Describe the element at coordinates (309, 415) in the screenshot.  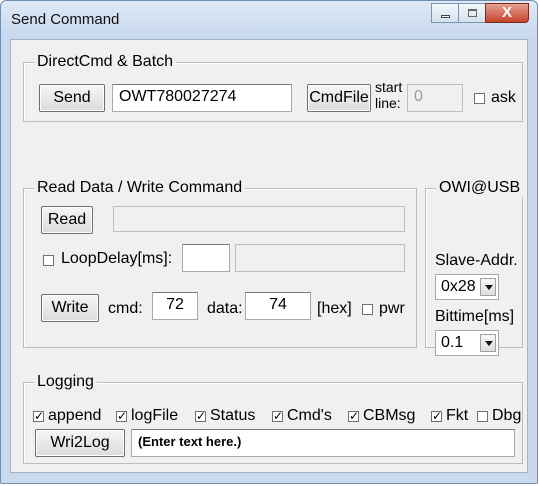
I see `cmds-label: Cmd's` at that location.